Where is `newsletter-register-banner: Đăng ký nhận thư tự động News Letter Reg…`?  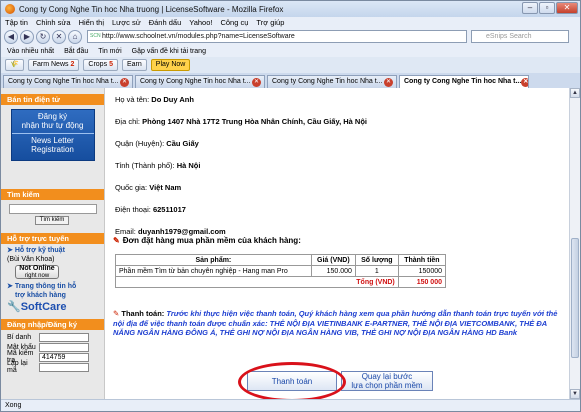
newsletter-register-banner: Đăng ký nhận thư tự động News Letter Reg… is located at coordinates (52, 135).